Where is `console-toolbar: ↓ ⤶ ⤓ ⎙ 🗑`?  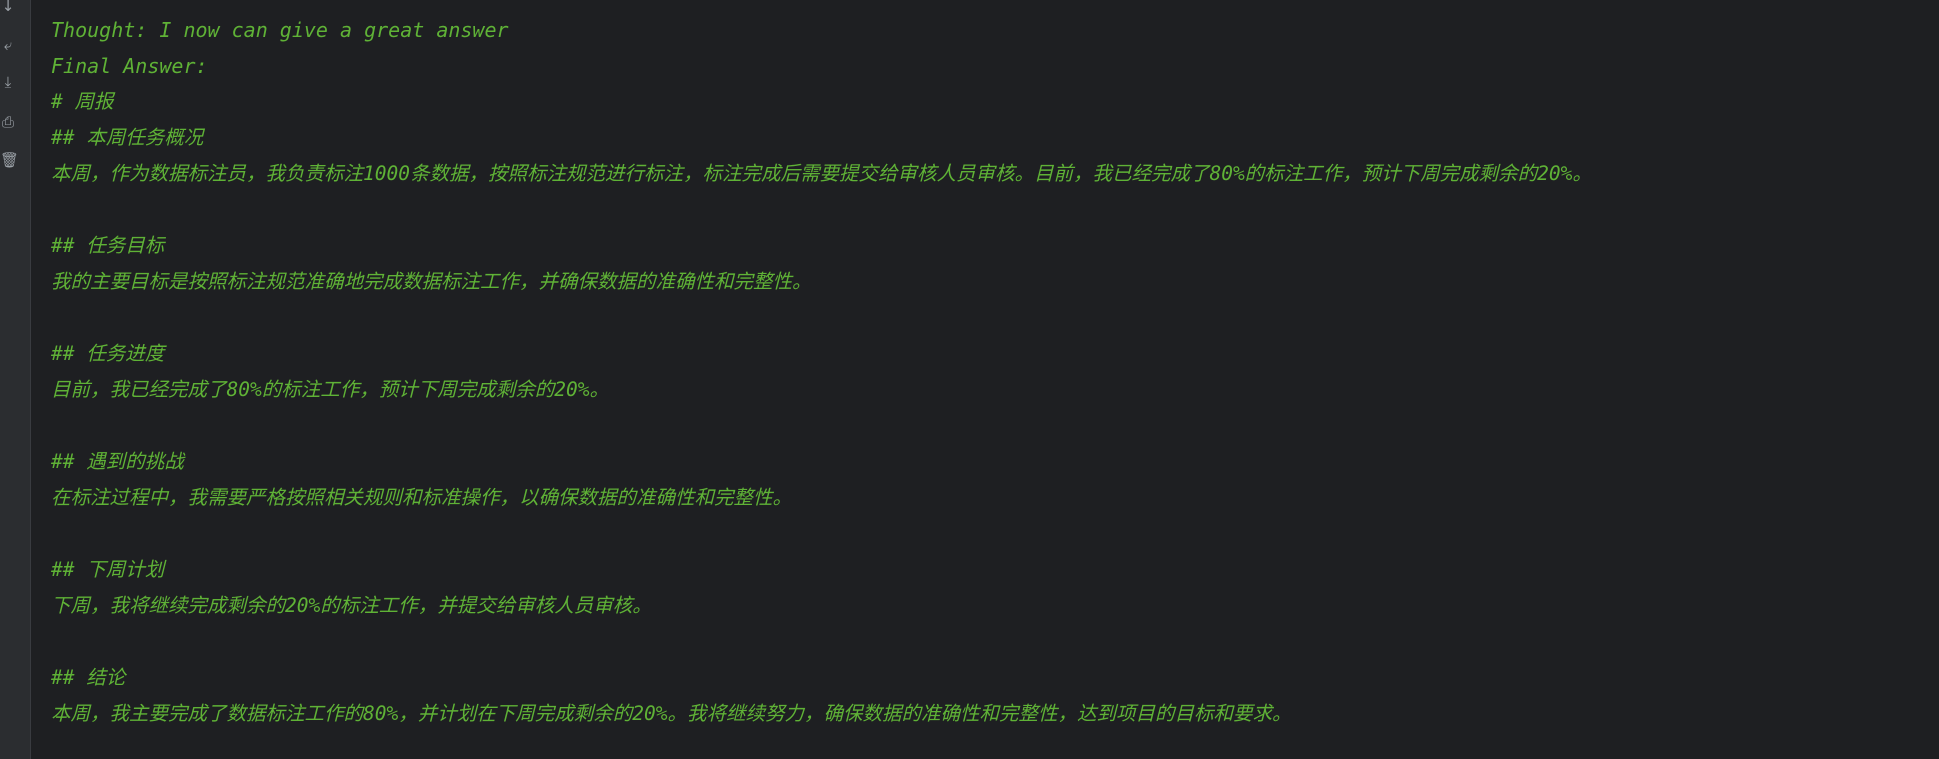 console-toolbar: ↓ ⤶ ⤓ ⎙ 🗑 is located at coordinates (15, 379).